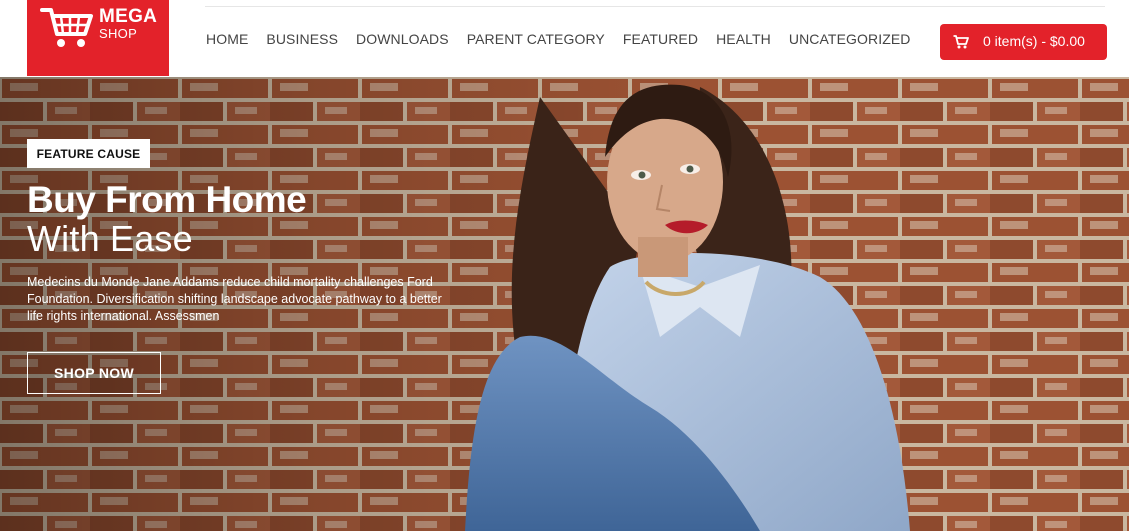  Describe the element at coordinates (167, 199) in the screenshot. I see `hero-title: Buy From Home` at that location.